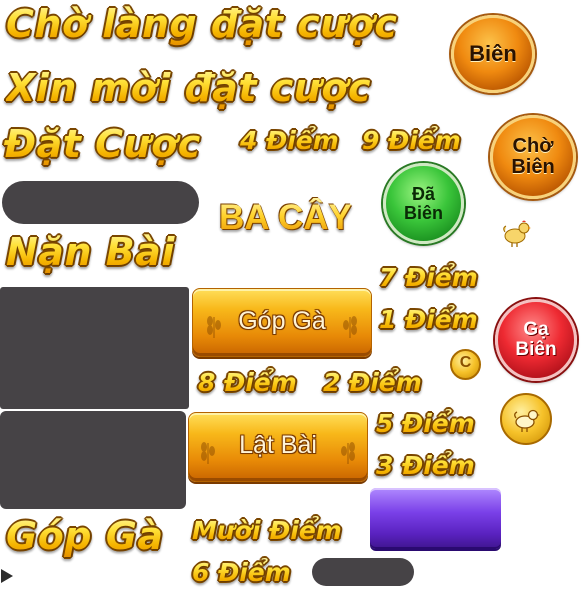 The width and height of the screenshot is (585, 593). I want to click on lat-bai-button-label: Lật Bài, so click(278, 445).